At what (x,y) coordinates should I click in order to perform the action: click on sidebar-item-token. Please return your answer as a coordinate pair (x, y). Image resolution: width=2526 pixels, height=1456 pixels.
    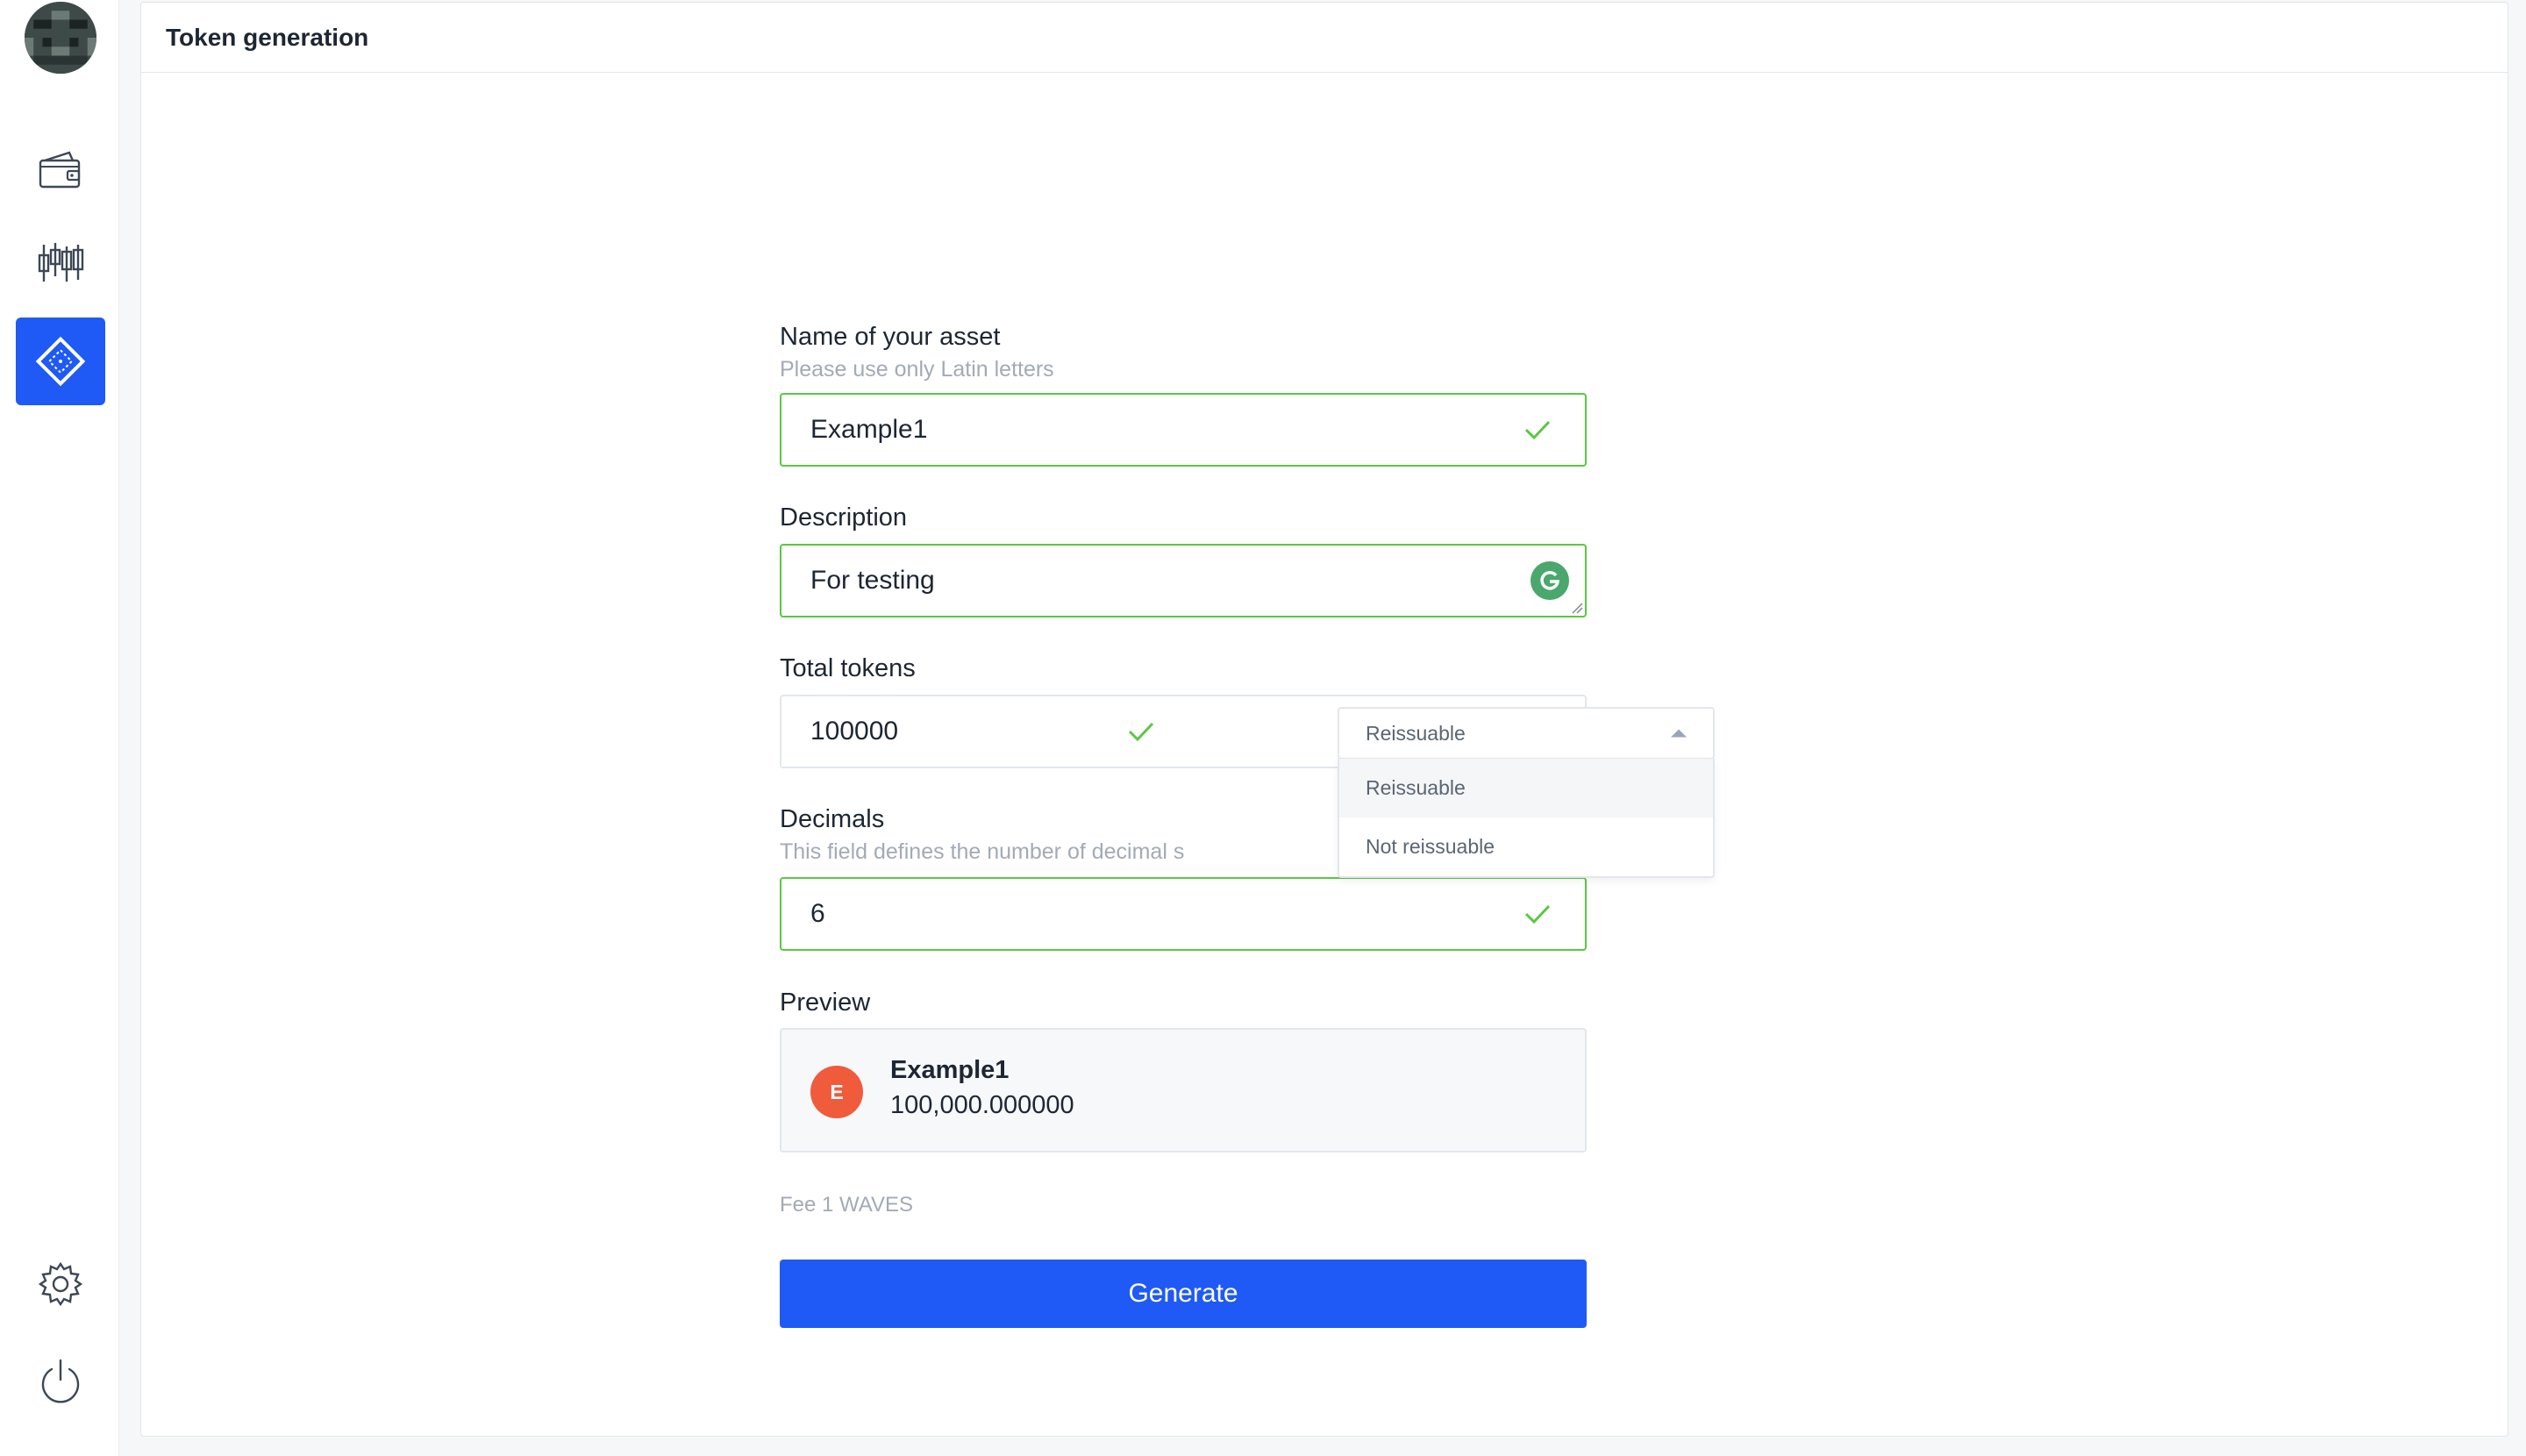
    Looking at the image, I should click on (60, 361).